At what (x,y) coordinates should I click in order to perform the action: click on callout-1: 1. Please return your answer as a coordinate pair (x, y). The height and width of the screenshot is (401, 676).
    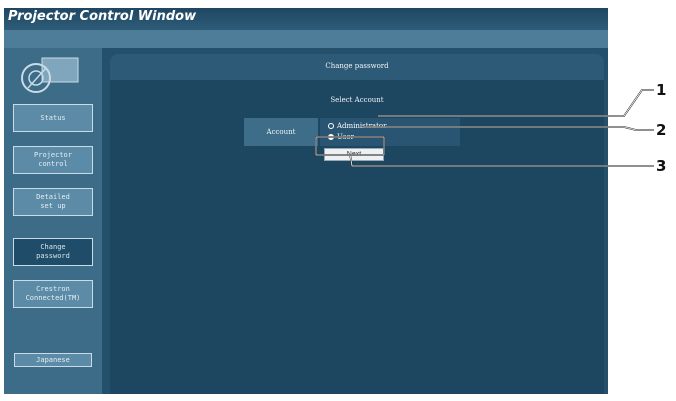
    Looking at the image, I should click on (661, 90).